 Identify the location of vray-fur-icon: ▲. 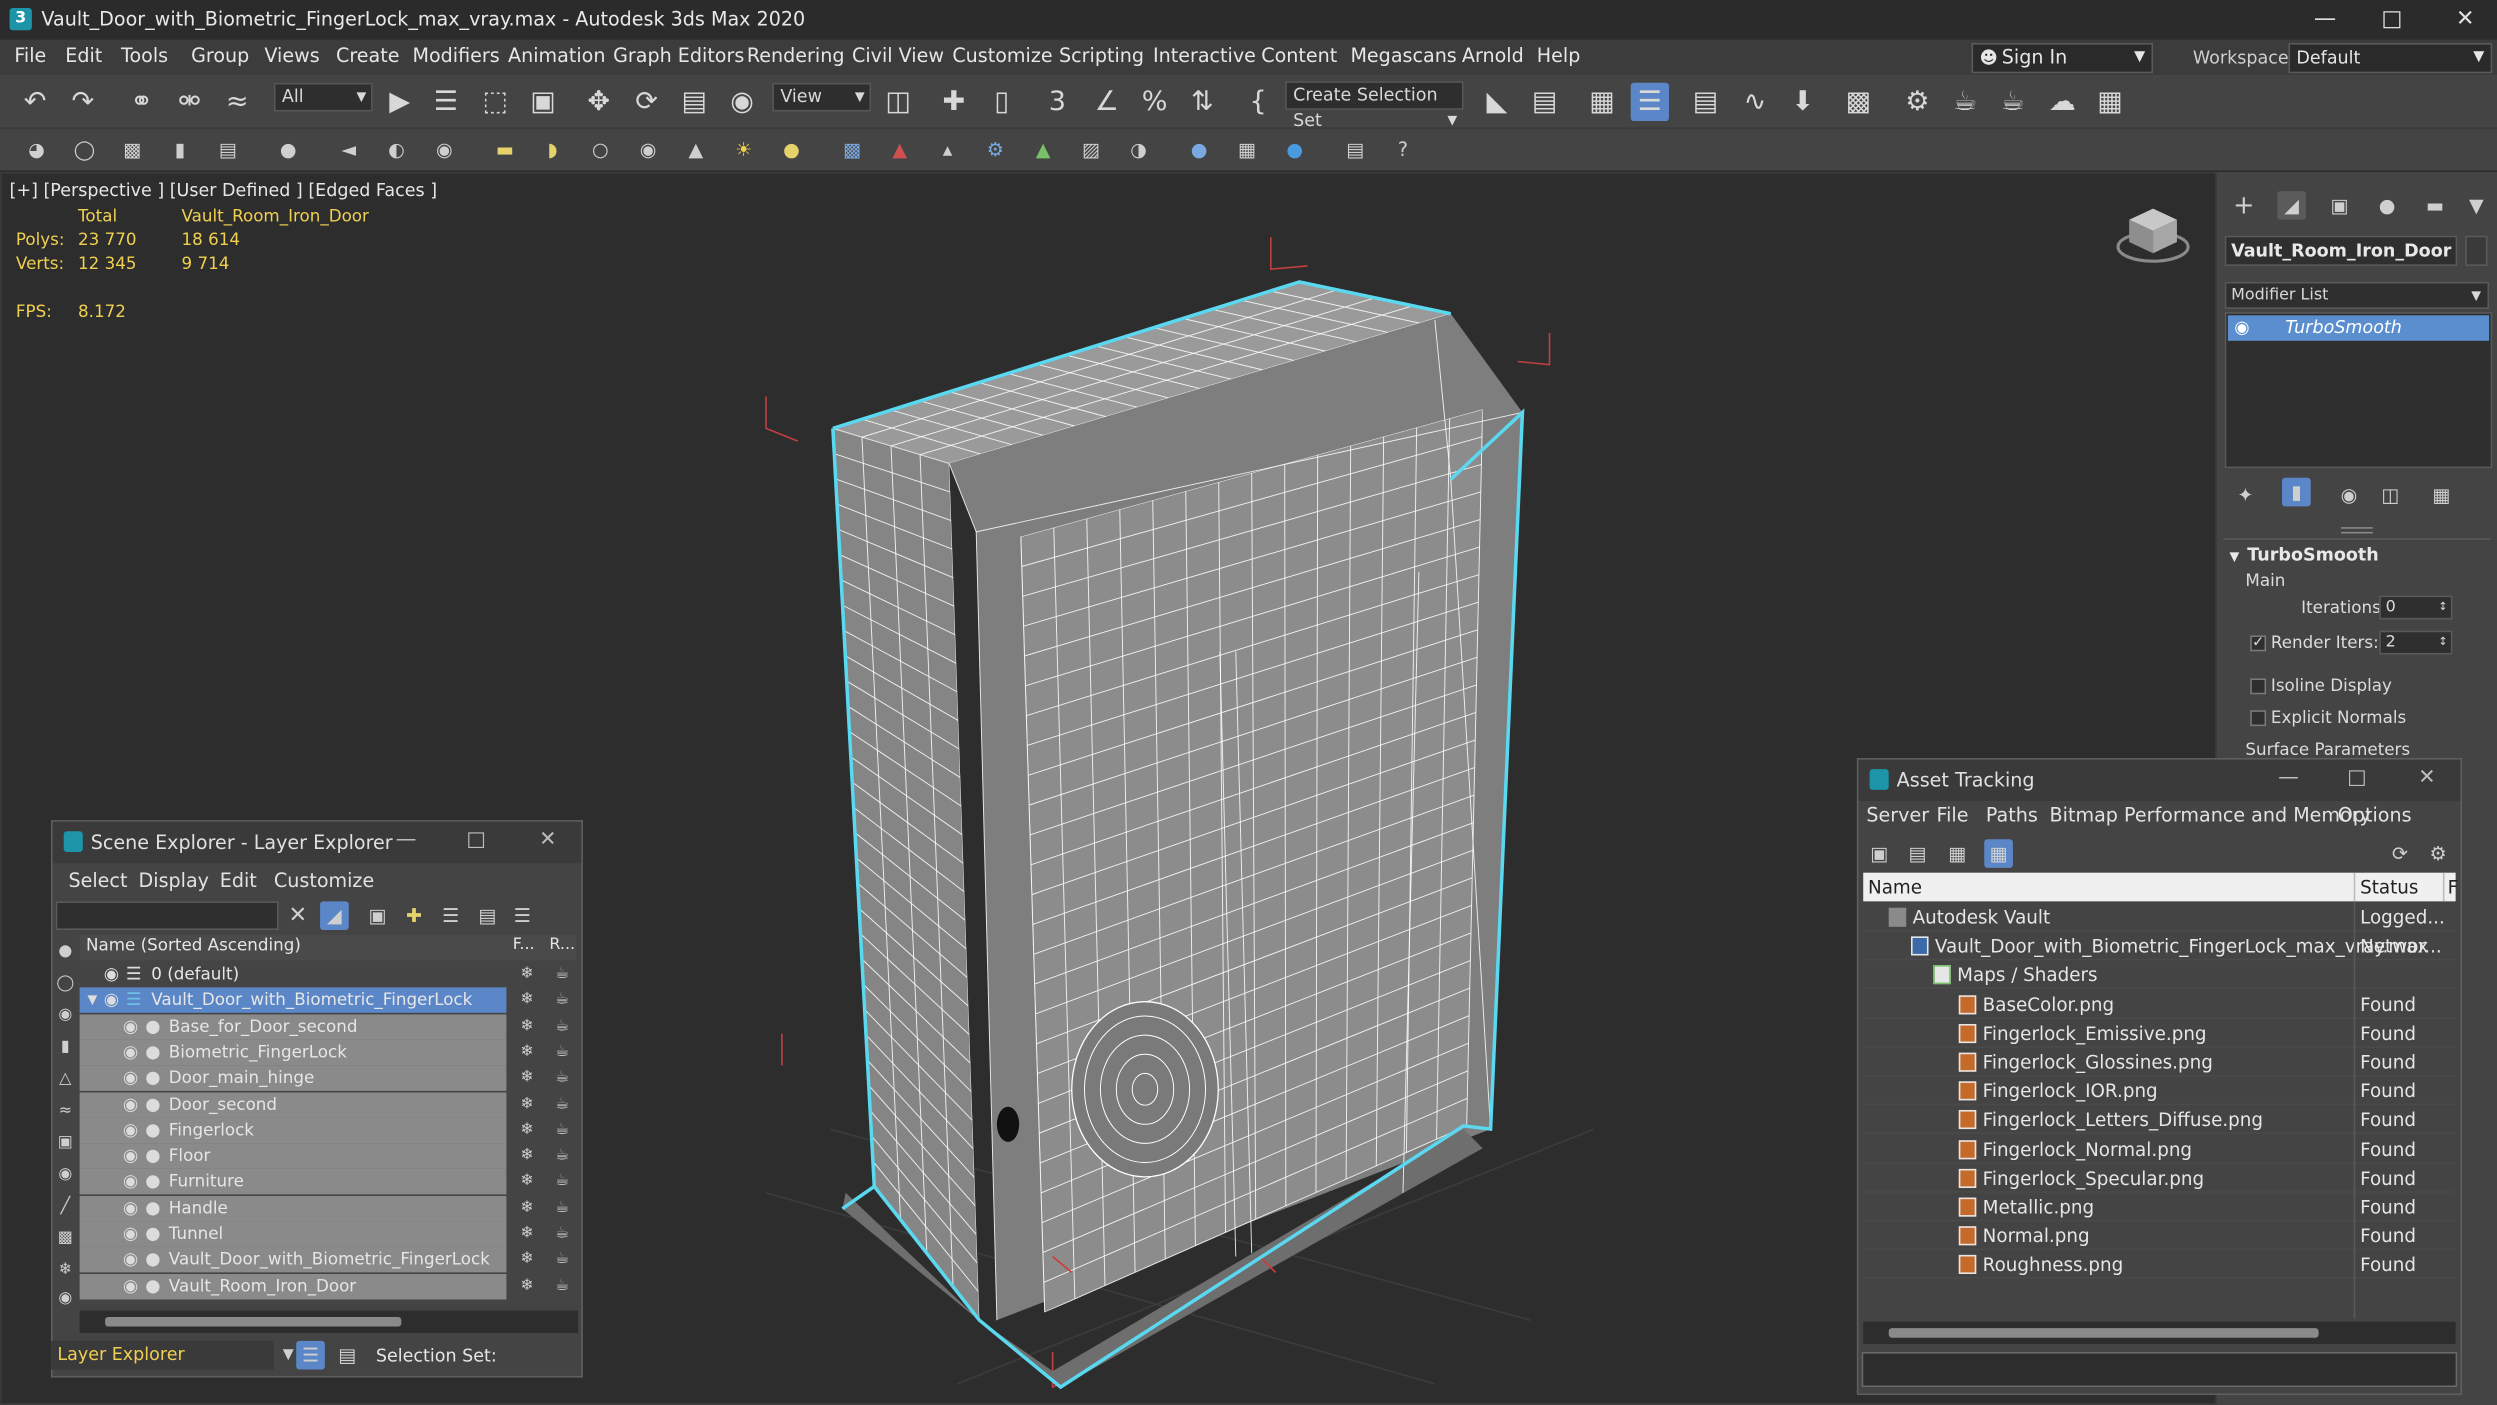
(899, 149).